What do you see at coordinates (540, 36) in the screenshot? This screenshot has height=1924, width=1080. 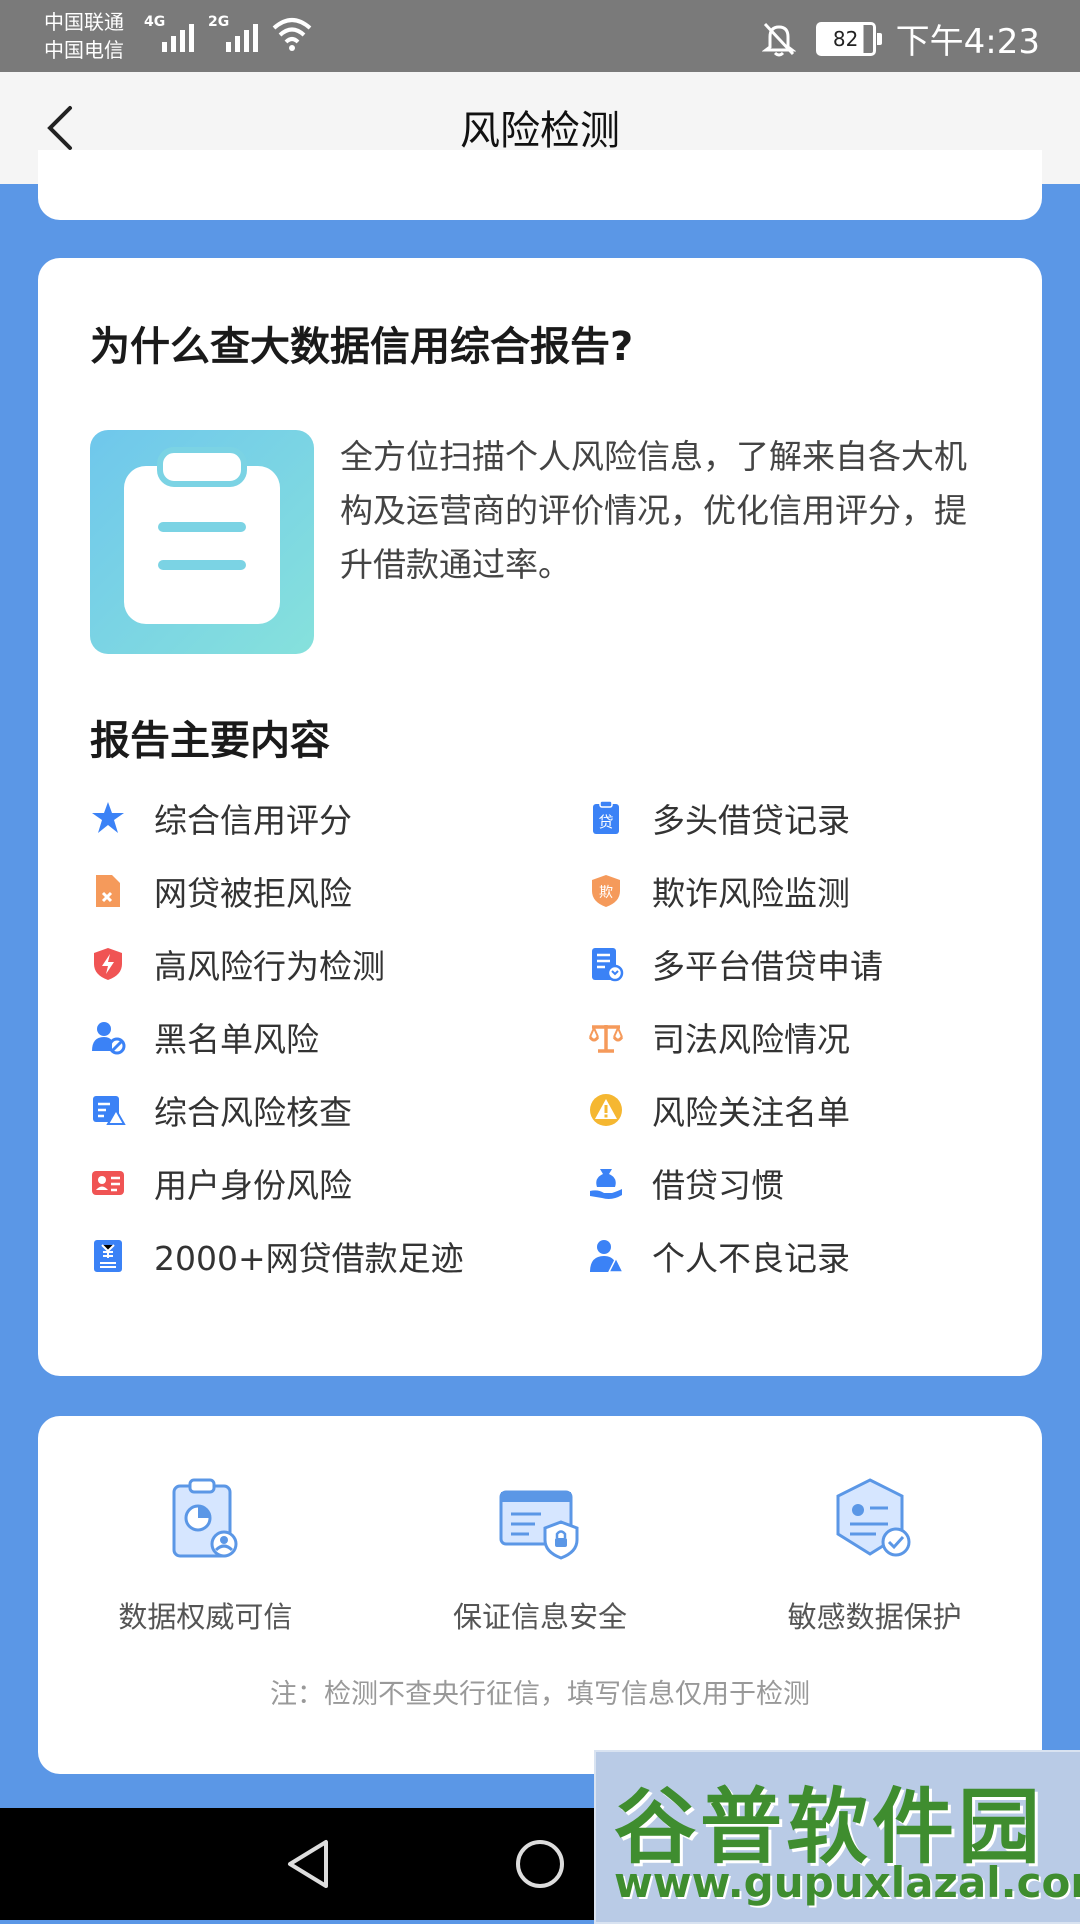 I see `status-bar: 中国联通 中国电信 4G 2G 82 下午4:23` at bounding box center [540, 36].